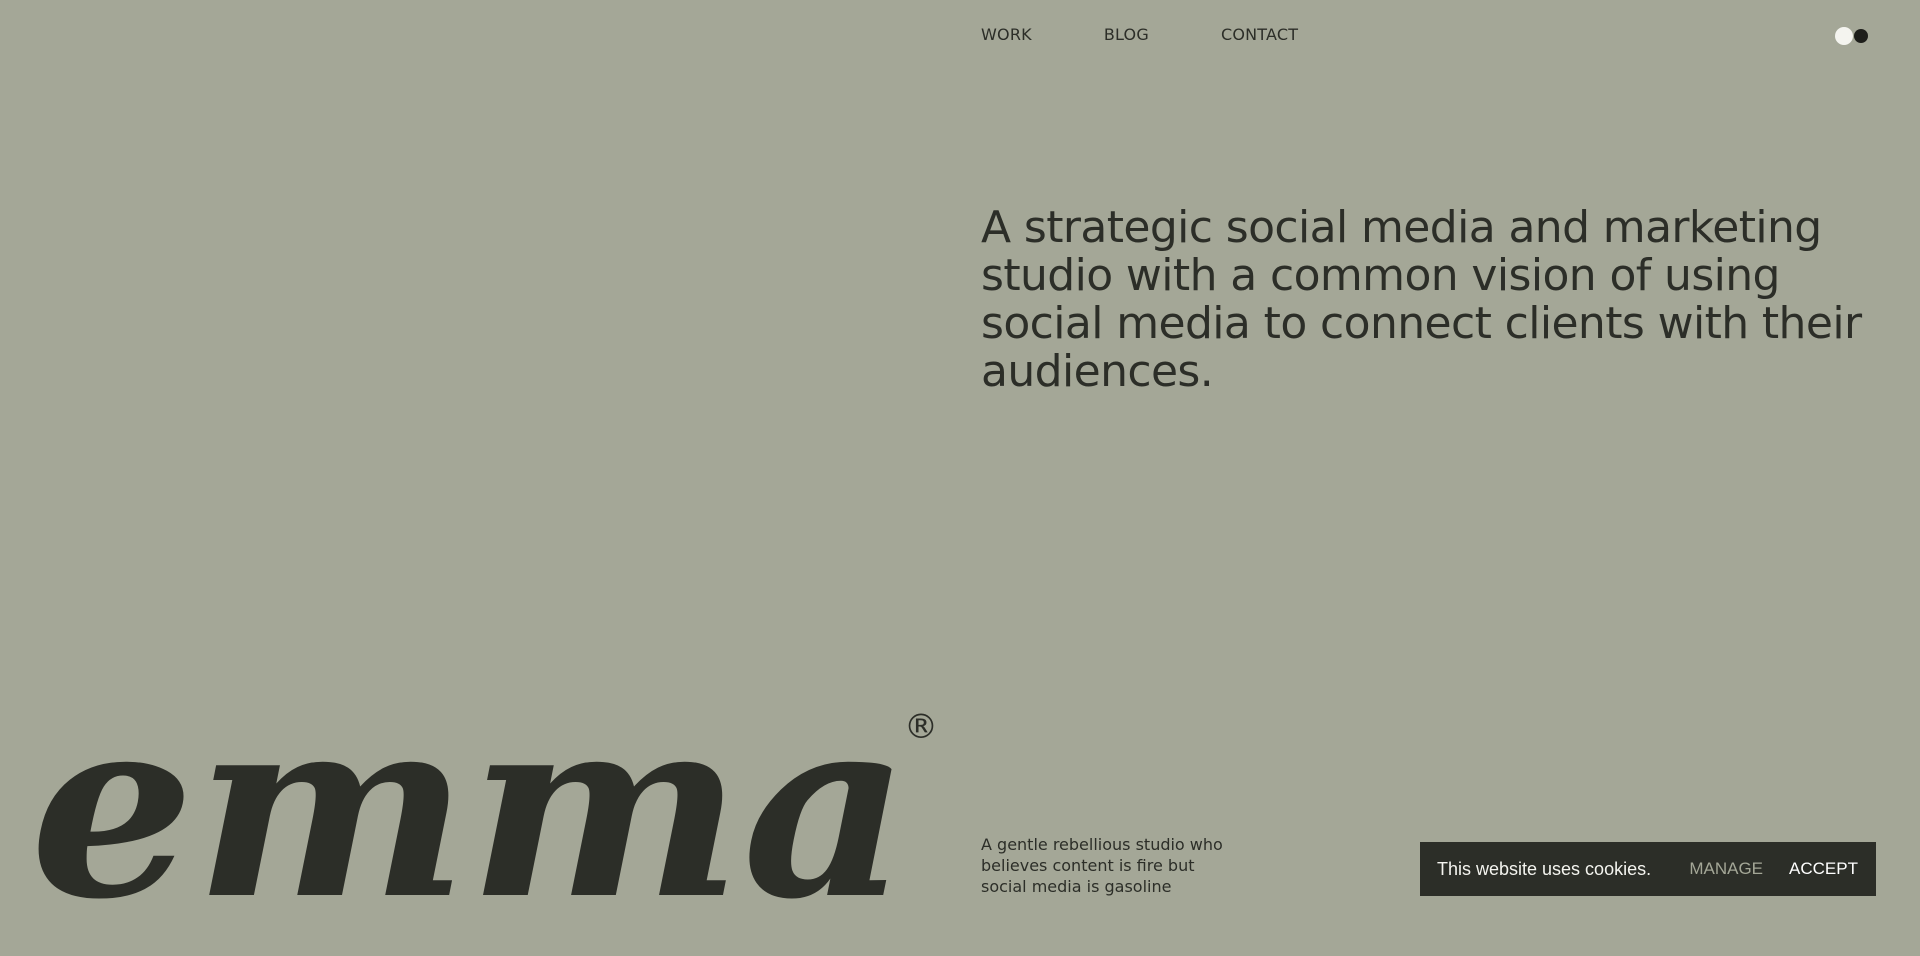 Image resolution: width=1920 pixels, height=956 pixels. Describe the element at coordinates (1175, 35) in the screenshot. I see `main-nav: WORK BLOG CONTACT` at that location.